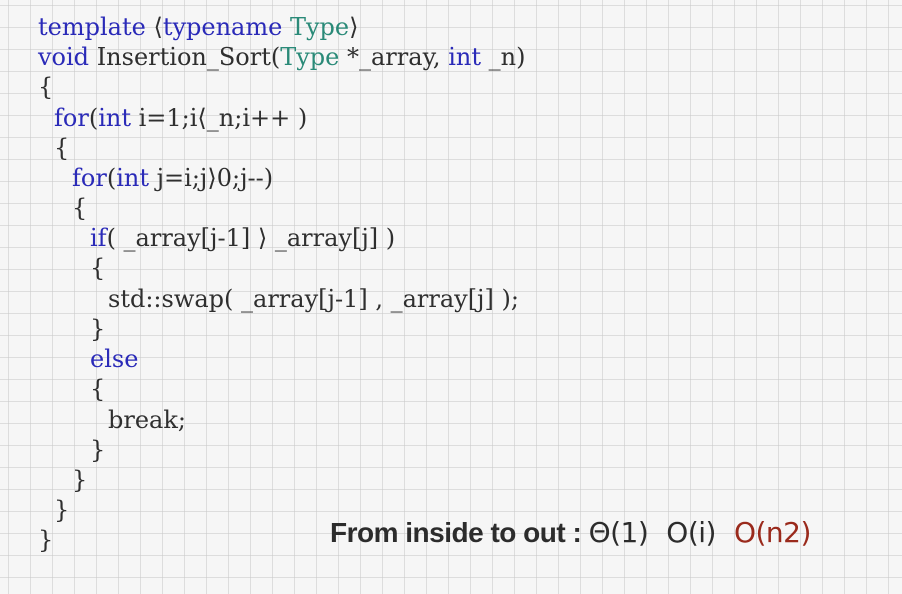  What do you see at coordinates (251, 238) in the screenshot?
I see `if-condition: ( _array[j-1] ⟩ _array[j] )` at bounding box center [251, 238].